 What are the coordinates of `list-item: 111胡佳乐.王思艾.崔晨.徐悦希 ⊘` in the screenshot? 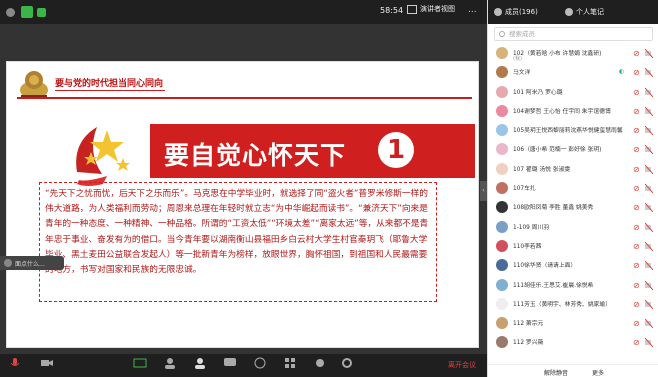 It's located at (573, 285).